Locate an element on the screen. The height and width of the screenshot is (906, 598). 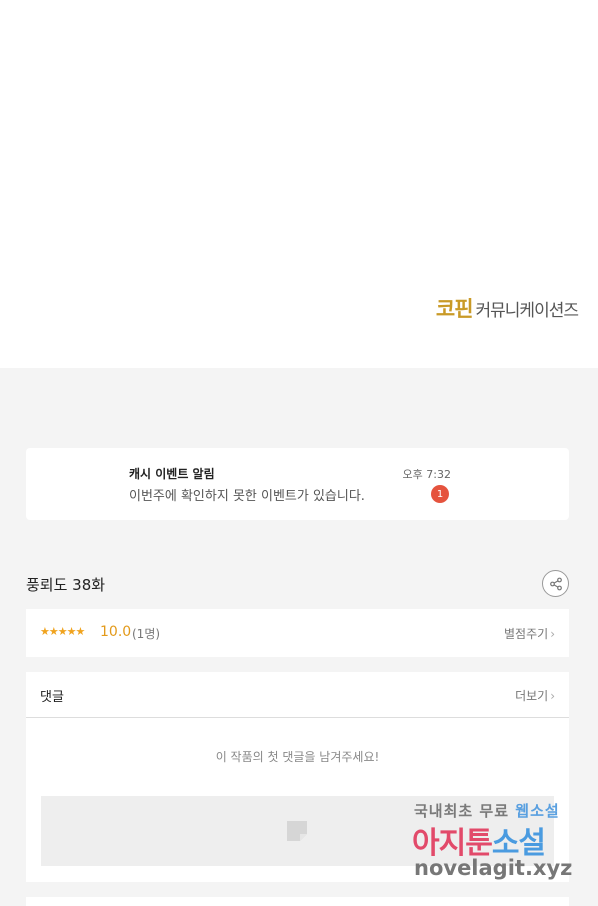
notification-message: 이번주에 확인하지 못한 이벤트가 있습니다. is located at coordinates (247, 496).